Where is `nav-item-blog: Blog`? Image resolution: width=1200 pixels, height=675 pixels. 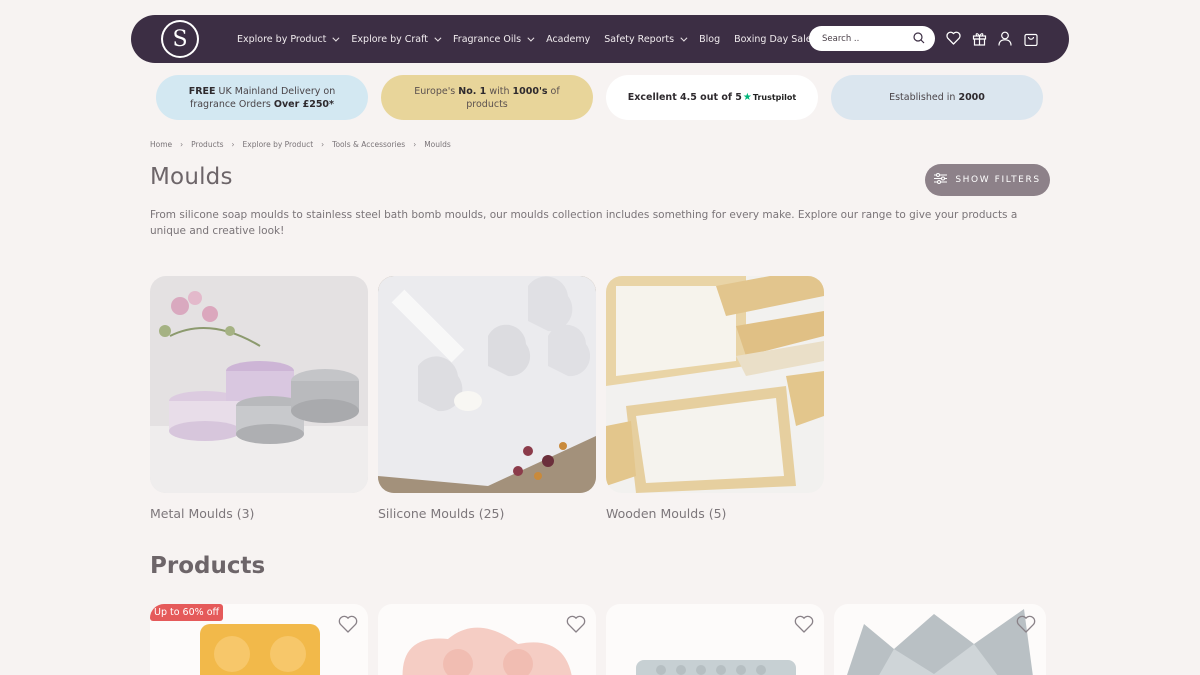 nav-item-blog: Blog is located at coordinates (709, 39).